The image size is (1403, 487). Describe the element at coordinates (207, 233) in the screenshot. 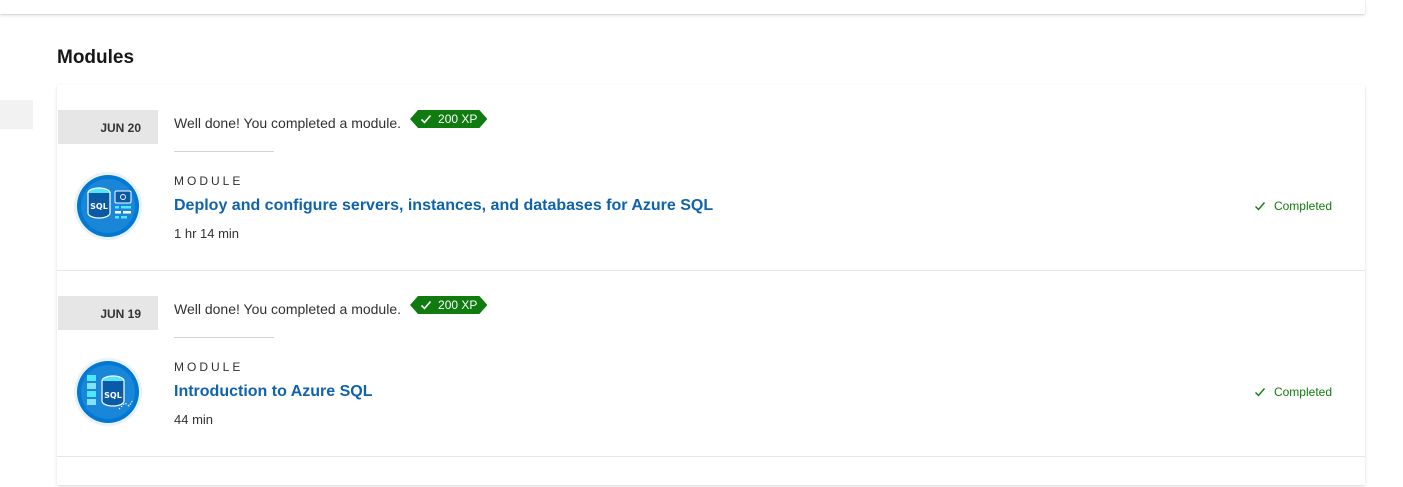

I see `module-duration: 1 hr 14 min` at that location.